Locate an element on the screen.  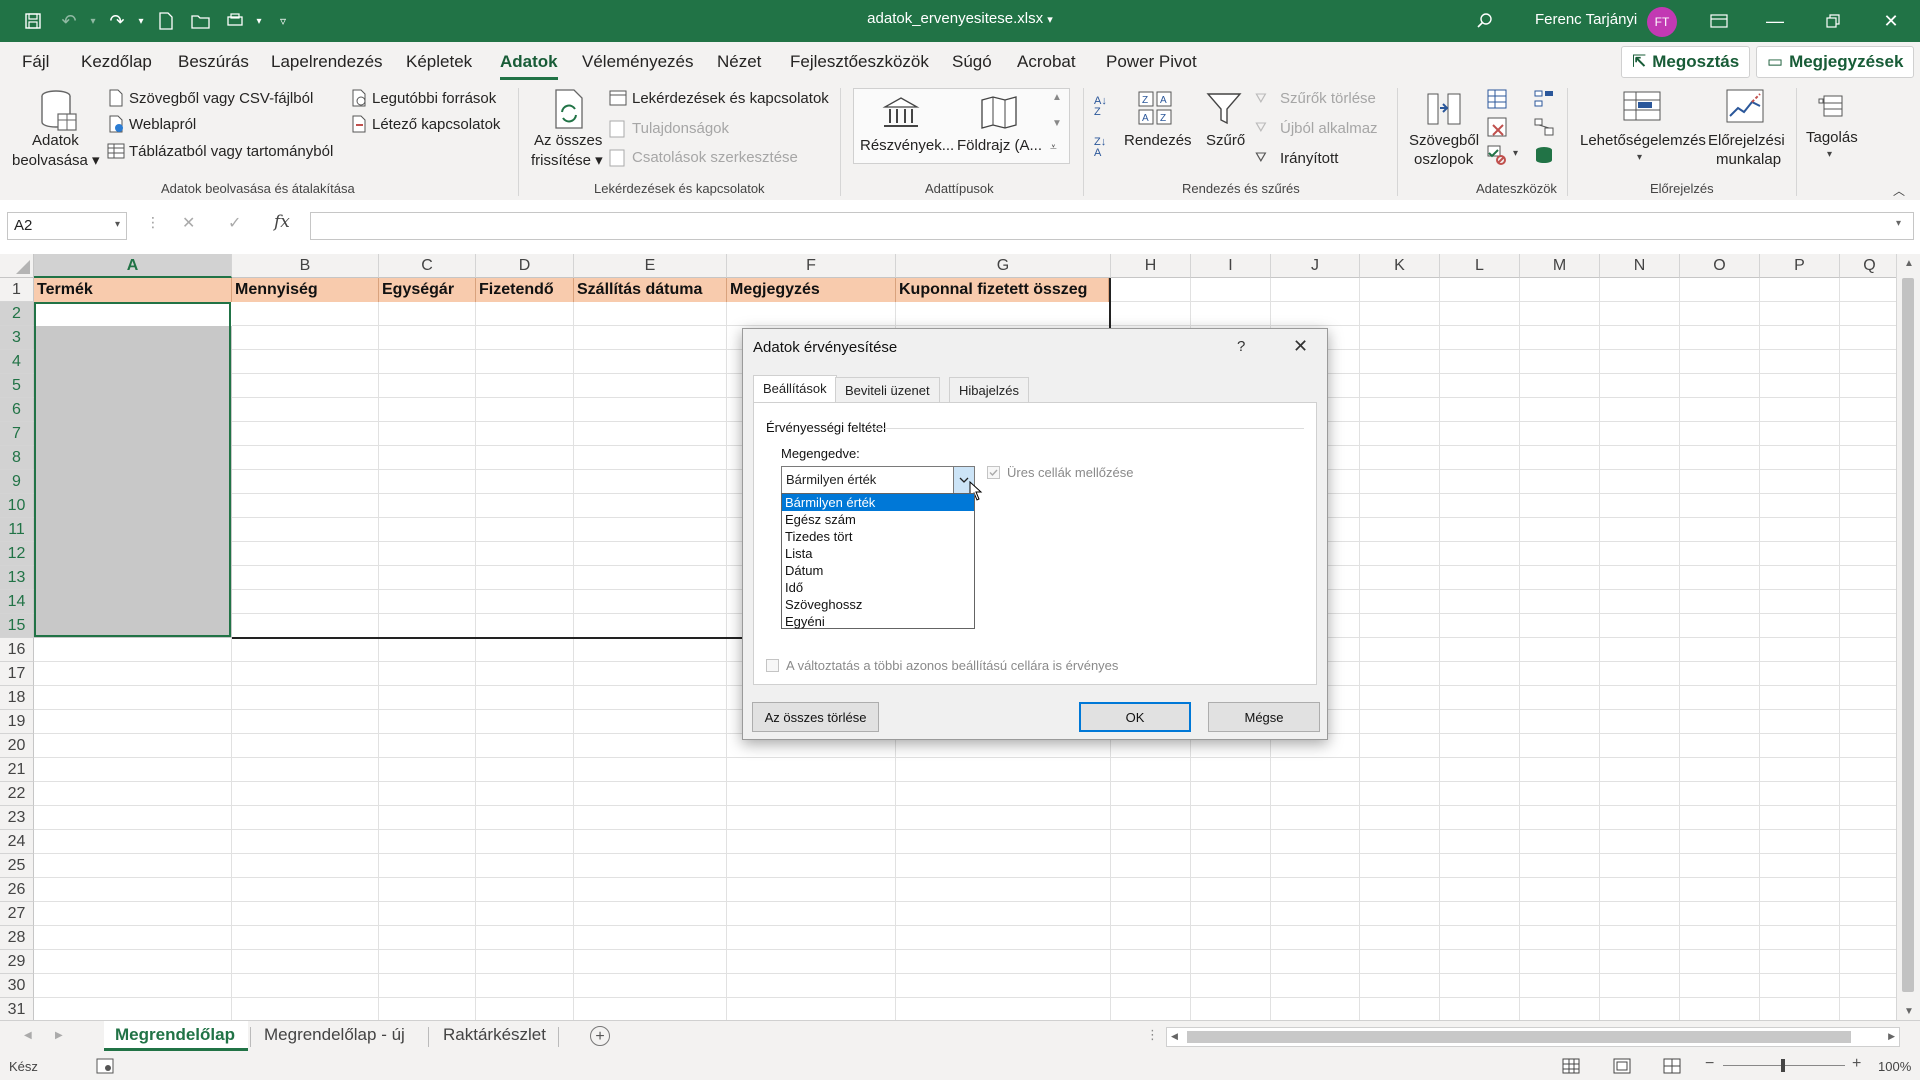
column-header: K is located at coordinates (1400, 266).